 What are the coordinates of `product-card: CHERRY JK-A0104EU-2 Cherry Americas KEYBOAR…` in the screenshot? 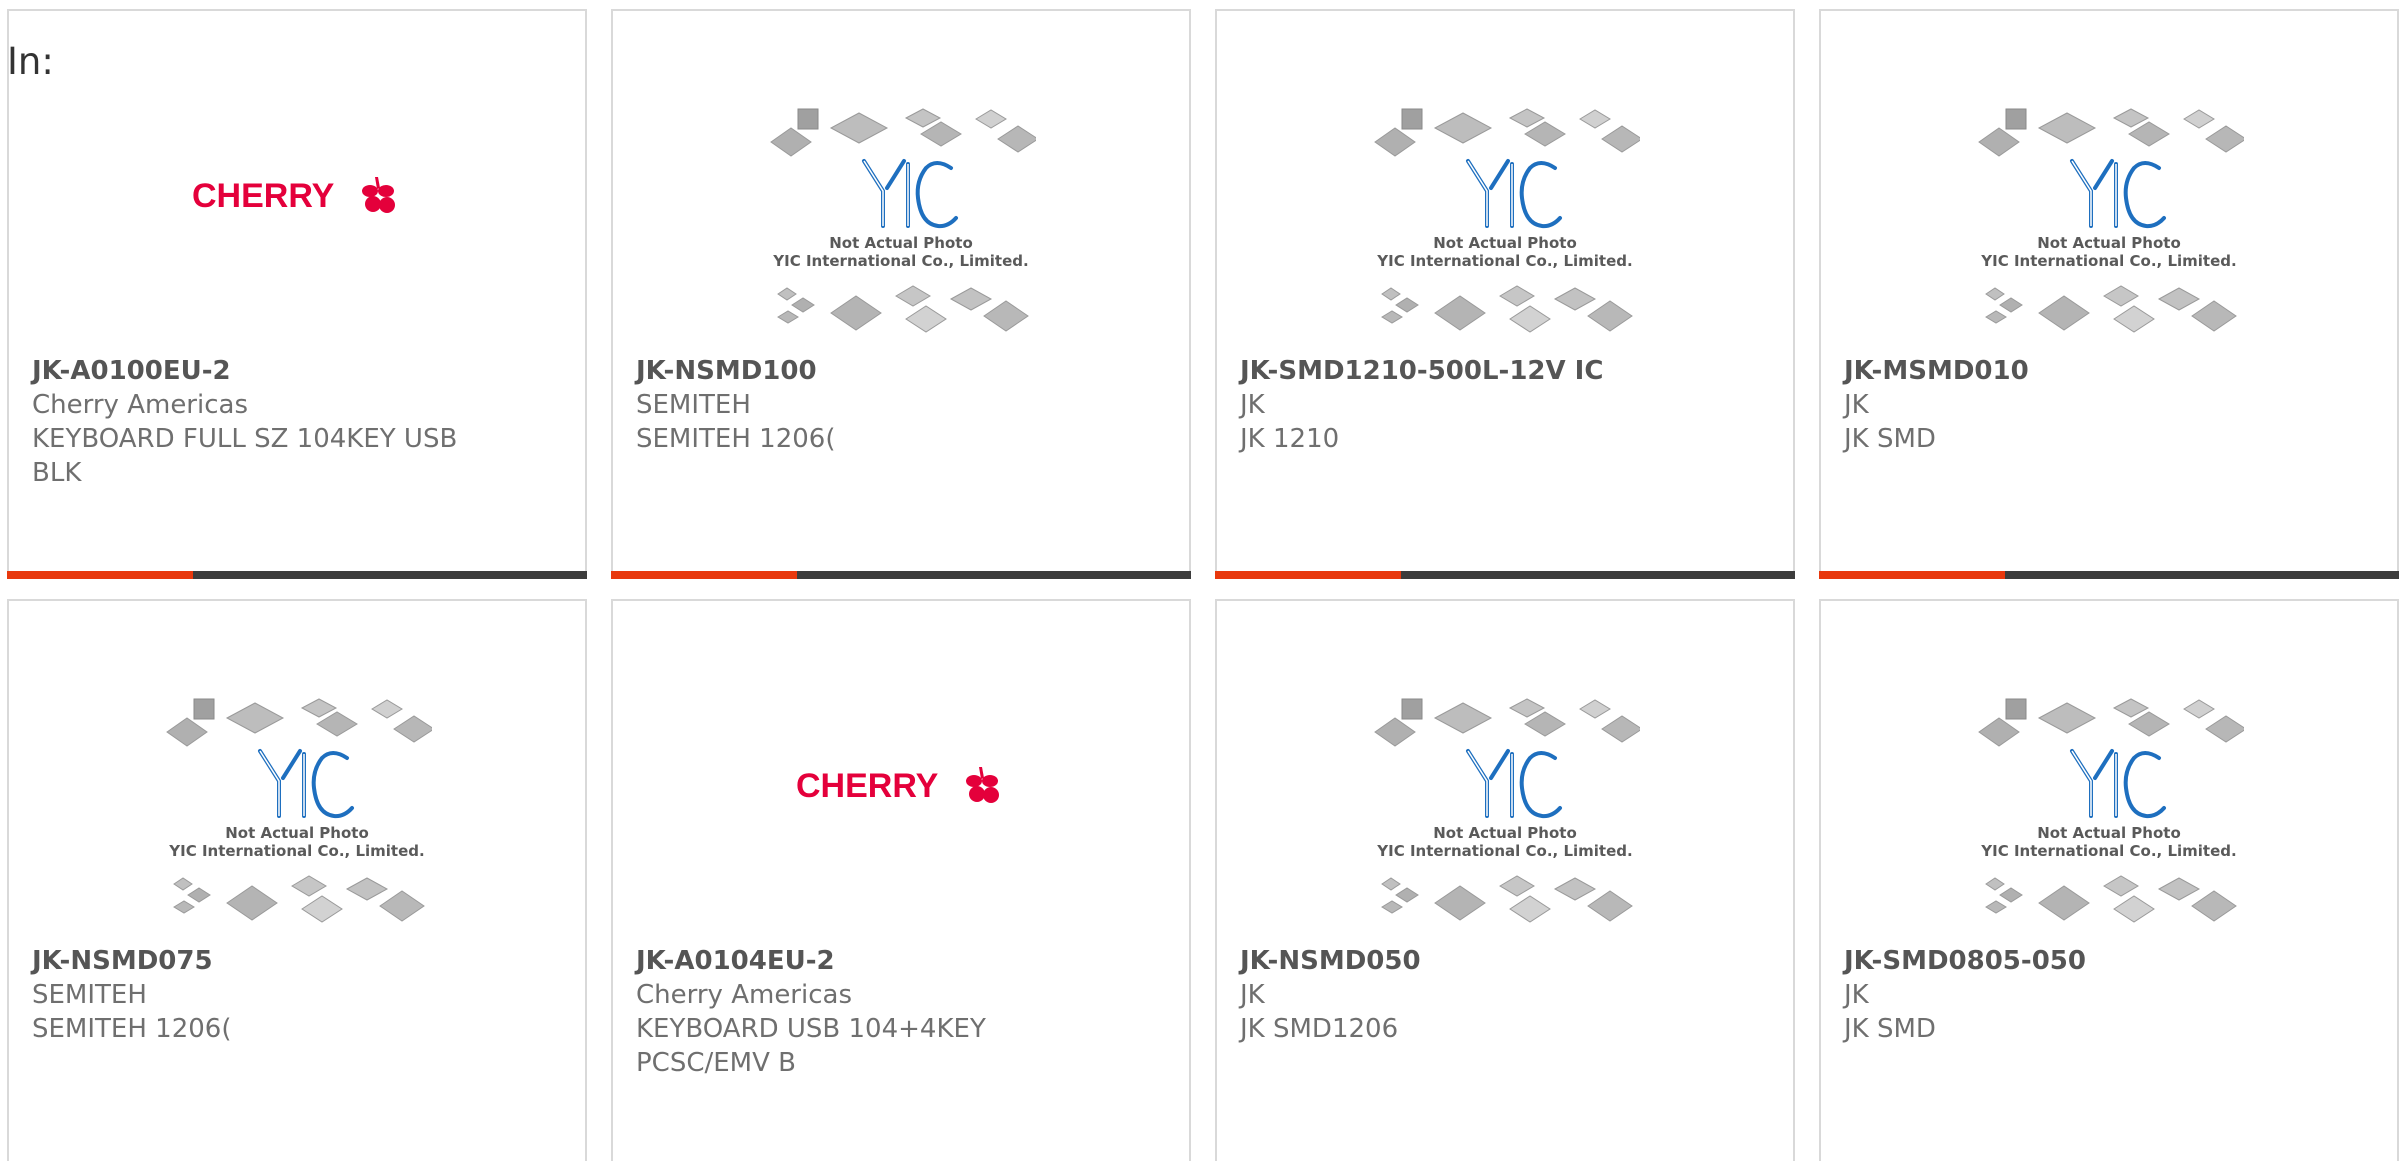 It's located at (901, 880).